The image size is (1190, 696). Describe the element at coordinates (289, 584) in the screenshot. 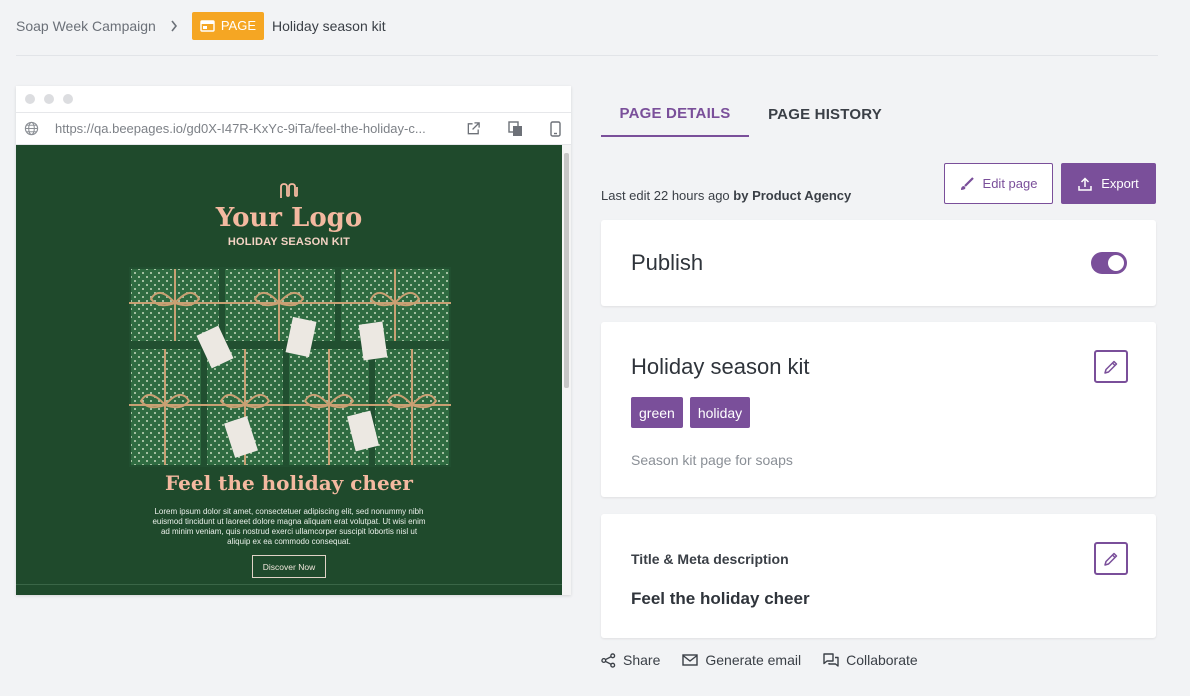

I see `site-divider` at that location.